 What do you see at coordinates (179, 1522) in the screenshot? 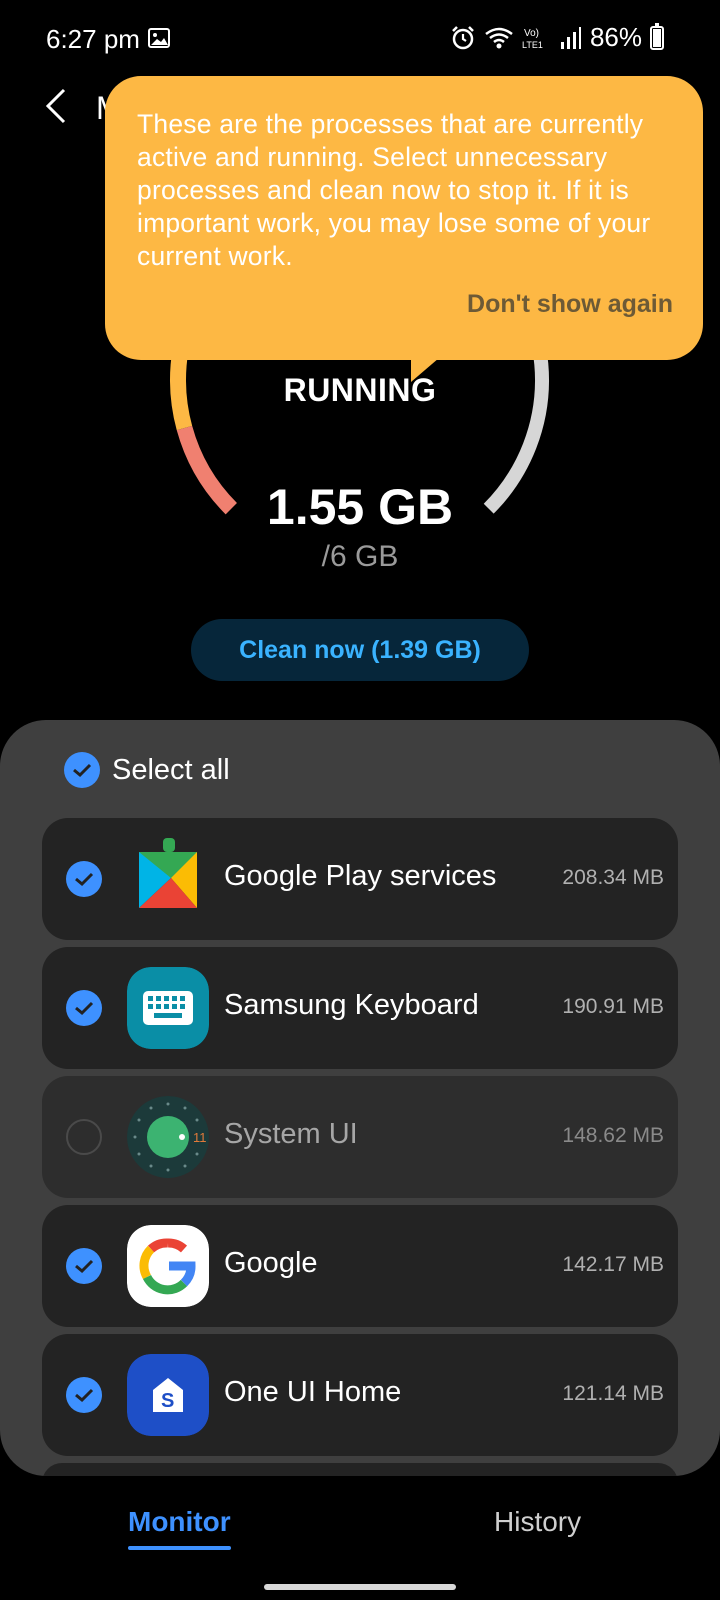
I see `tab-monitor: Monitor` at bounding box center [179, 1522].